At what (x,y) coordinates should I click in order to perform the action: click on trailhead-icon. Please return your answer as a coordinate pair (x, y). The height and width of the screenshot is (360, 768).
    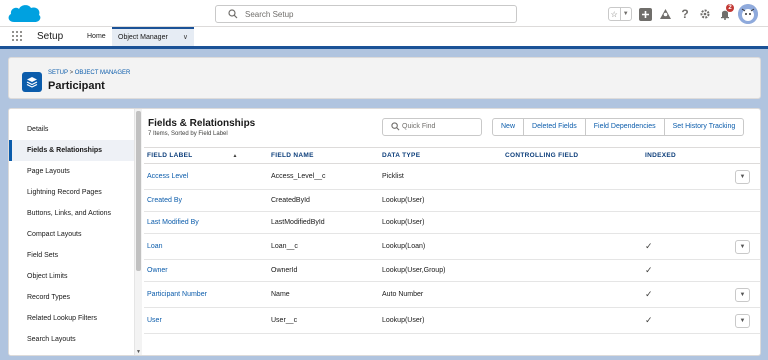
    Looking at the image, I should click on (665, 14).